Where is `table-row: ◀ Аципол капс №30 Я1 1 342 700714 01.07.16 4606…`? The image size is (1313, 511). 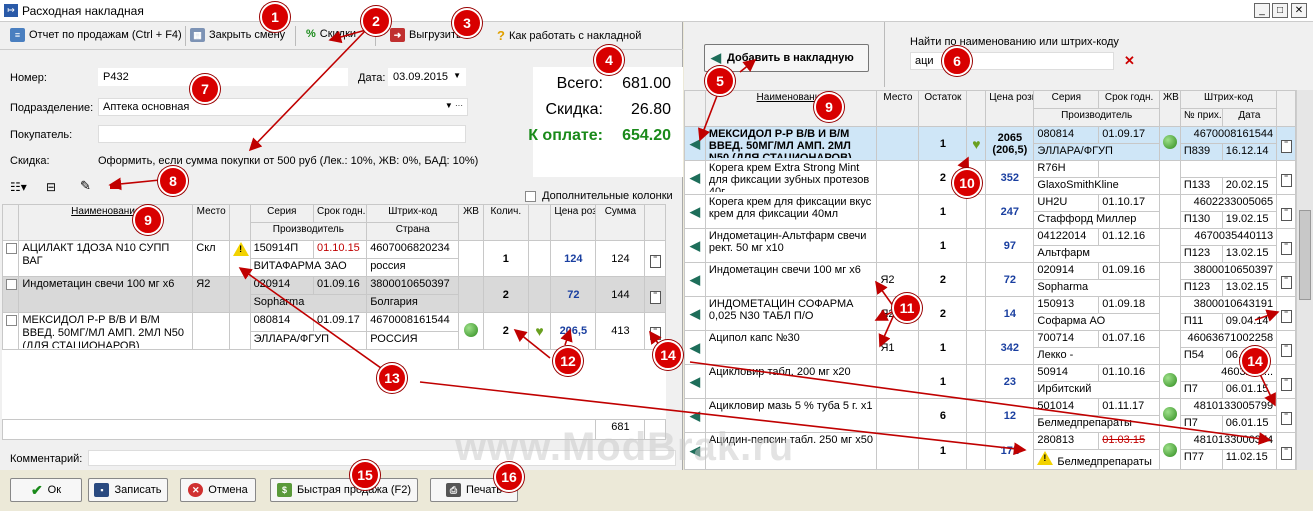 table-row: ◀ Аципол капс №30 Я1 1 342 700714 01.07.16 4606… is located at coordinates (990, 347).